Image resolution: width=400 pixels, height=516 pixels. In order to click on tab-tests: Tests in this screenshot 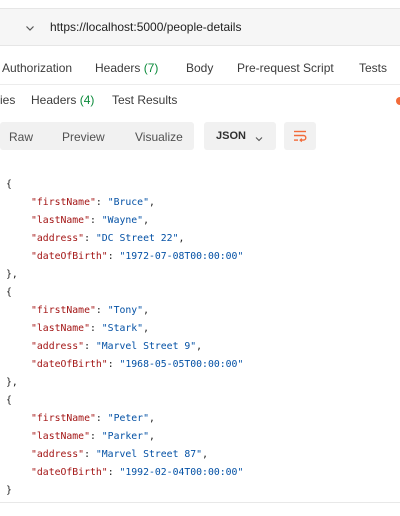, I will do `click(373, 68)`.